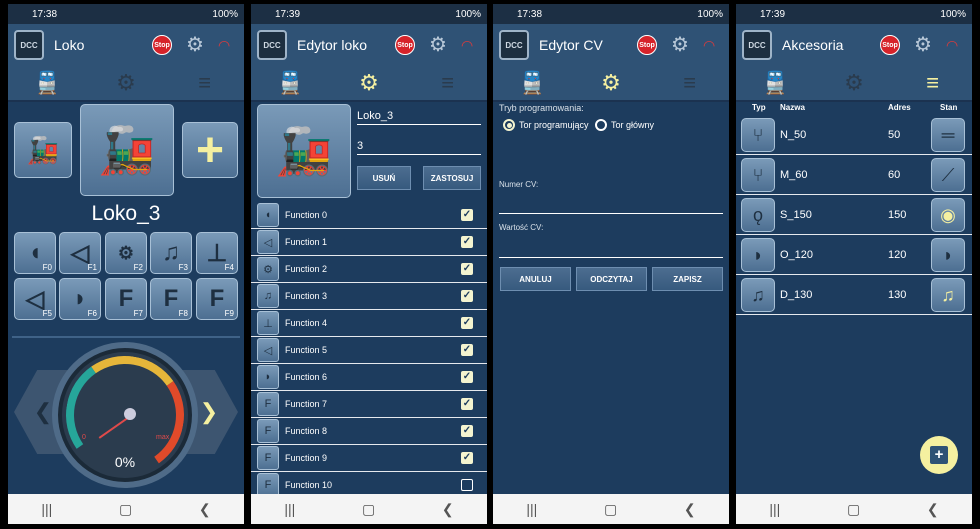 This screenshot has width=980, height=529. Describe the element at coordinates (611, 279) in the screenshot. I see `read-button: ODCZYTAJ` at that location.